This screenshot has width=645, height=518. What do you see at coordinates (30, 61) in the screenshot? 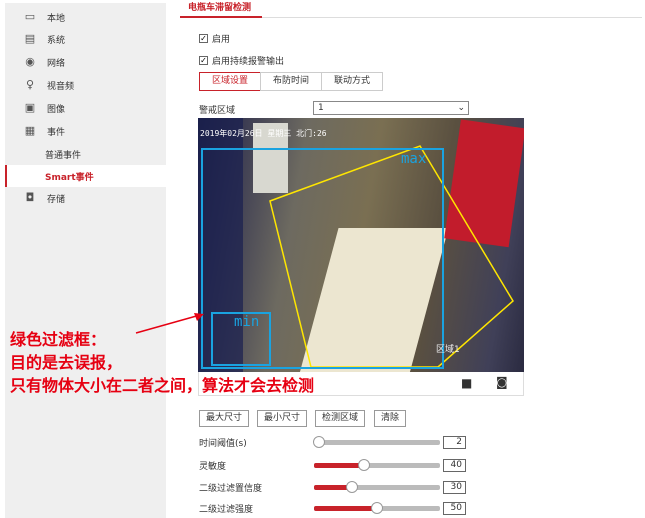
I see `globe-icon: ◉` at bounding box center [30, 61].